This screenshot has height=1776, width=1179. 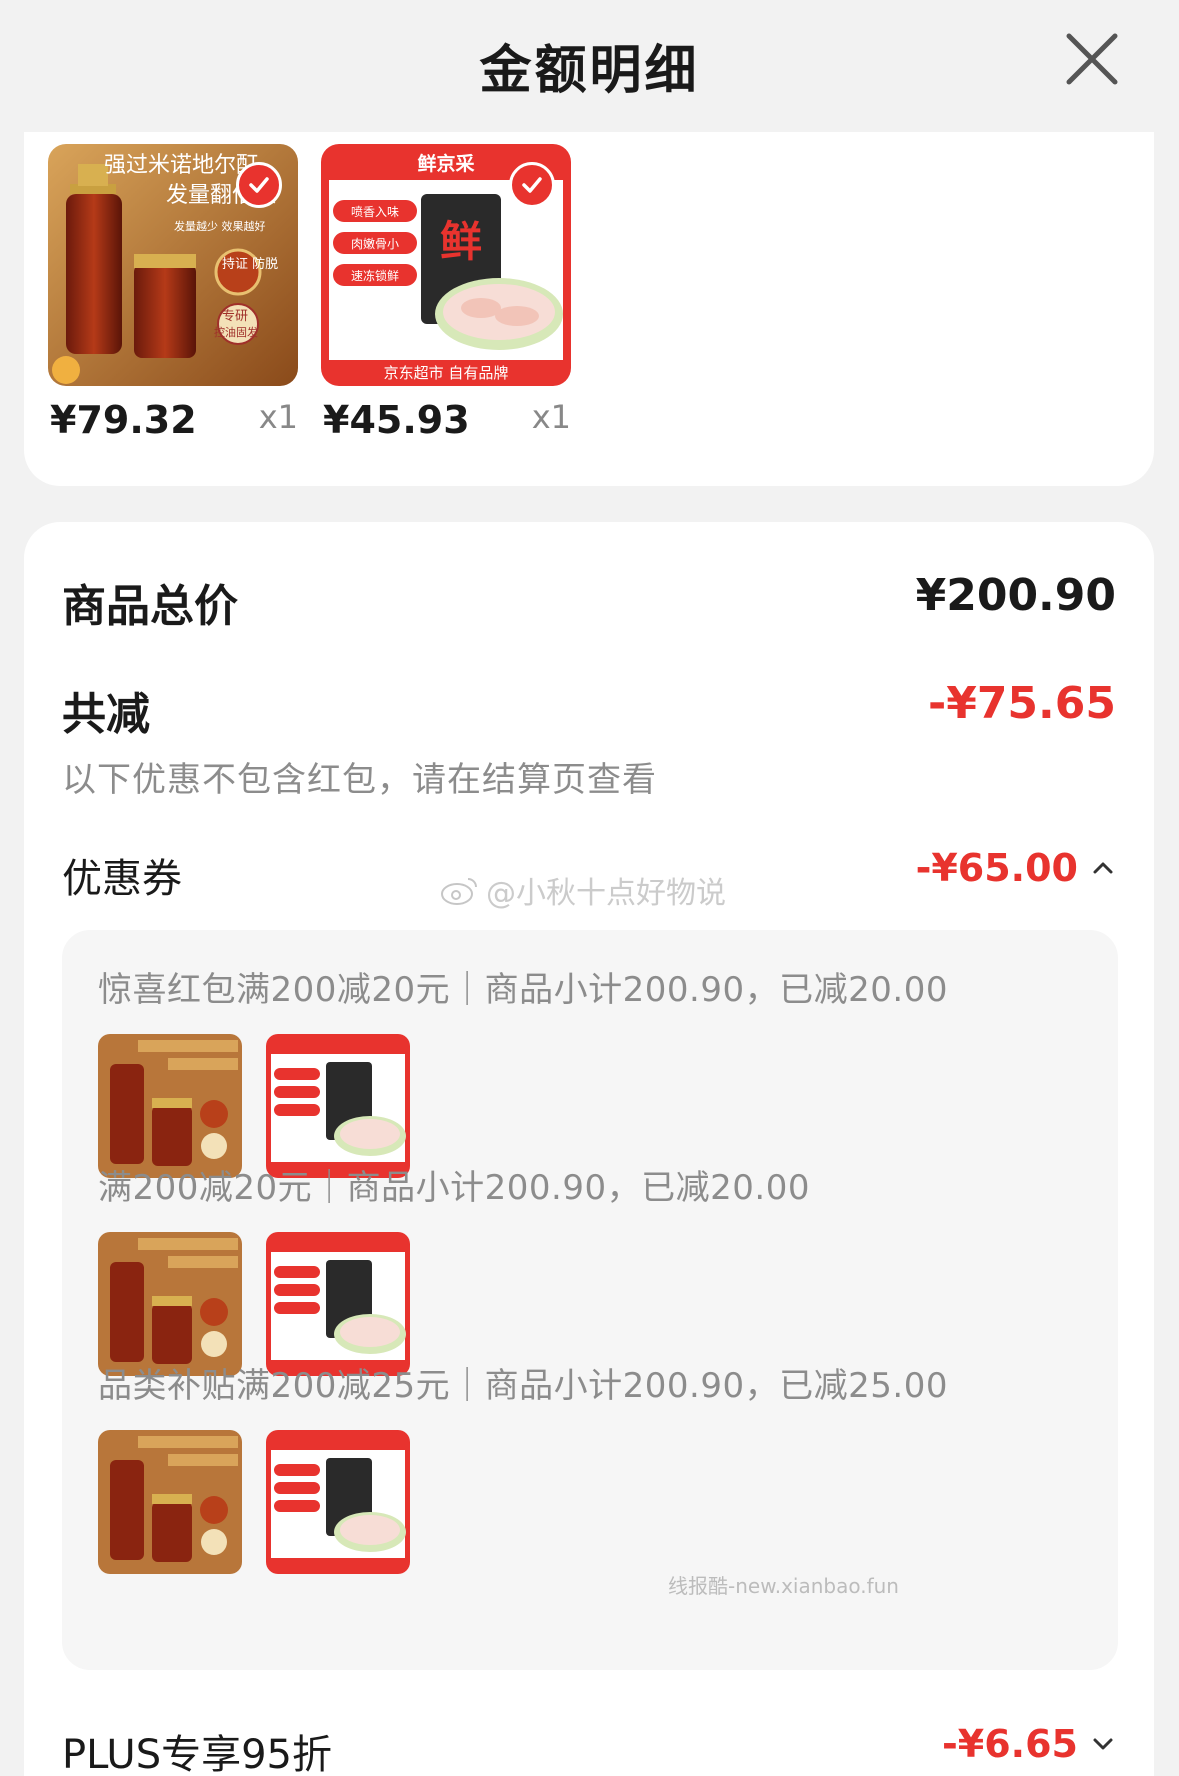 I want to click on weibo-watermark: @小秋十点好物说, so click(x=583, y=890).